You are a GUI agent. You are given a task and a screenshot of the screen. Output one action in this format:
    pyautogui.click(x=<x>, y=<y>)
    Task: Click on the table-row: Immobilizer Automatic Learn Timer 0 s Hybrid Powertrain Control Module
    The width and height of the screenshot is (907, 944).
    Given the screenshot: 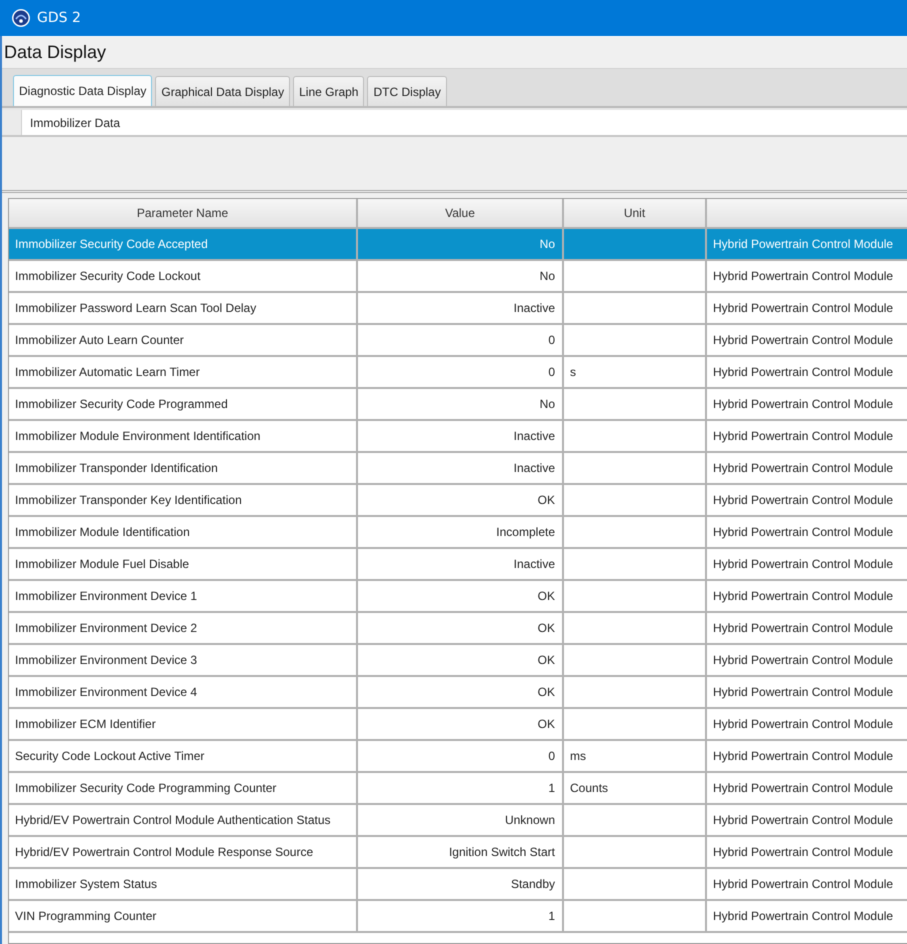 What is the action you would take?
    pyautogui.click(x=458, y=373)
    